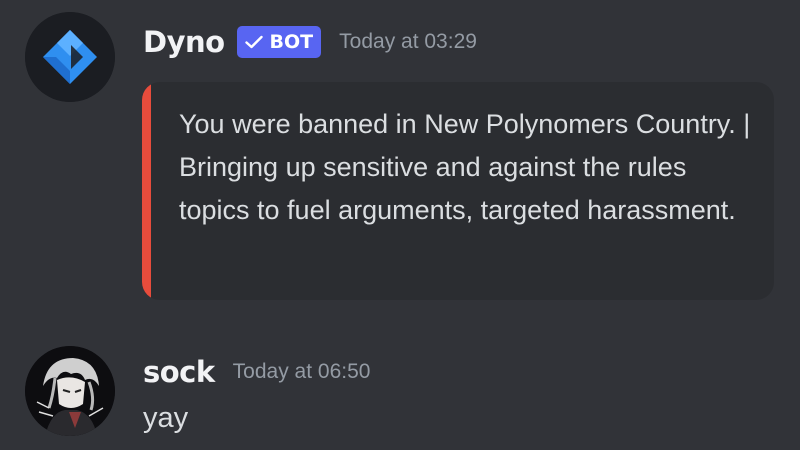 The height and width of the screenshot is (450, 800). What do you see at coordinates (291, 42) in the screenshot?
I see `bot-badge-label: BOT` at bounding box center [291, 42].